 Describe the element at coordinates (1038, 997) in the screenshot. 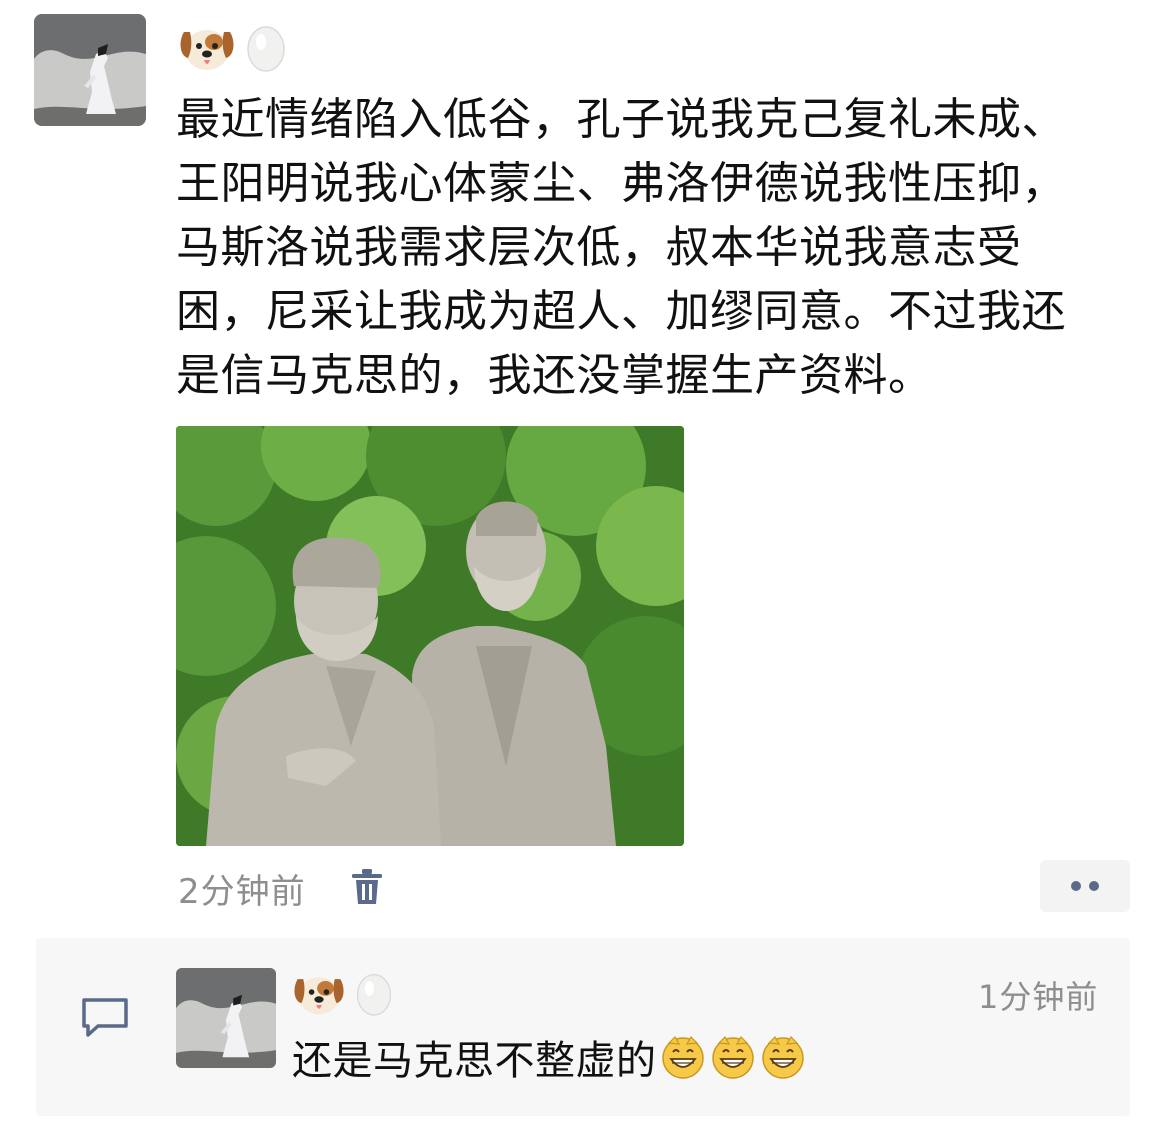

I see `comment-time: 1分钟前` at that location.